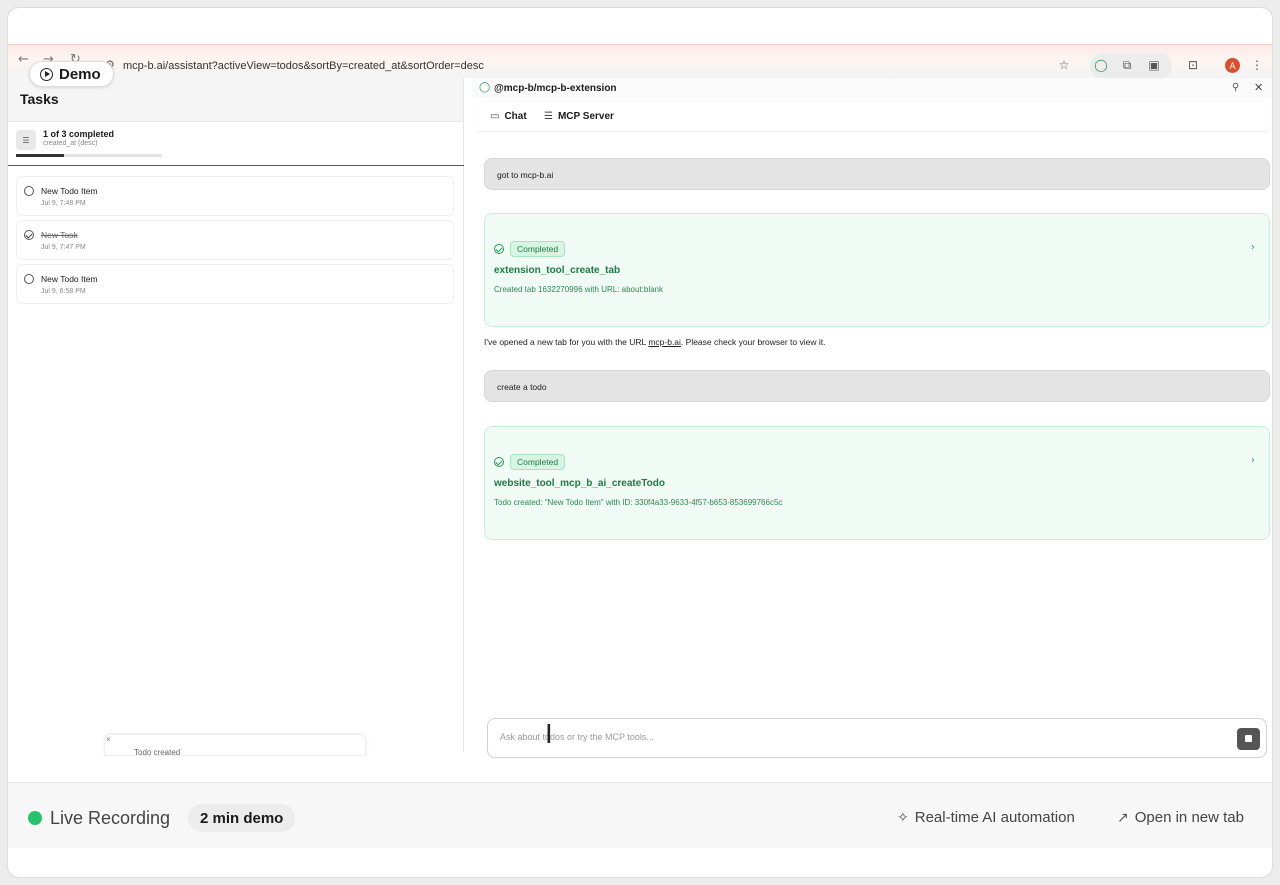  I want to click on toast-notification: × Todo created, so click(235, 745).